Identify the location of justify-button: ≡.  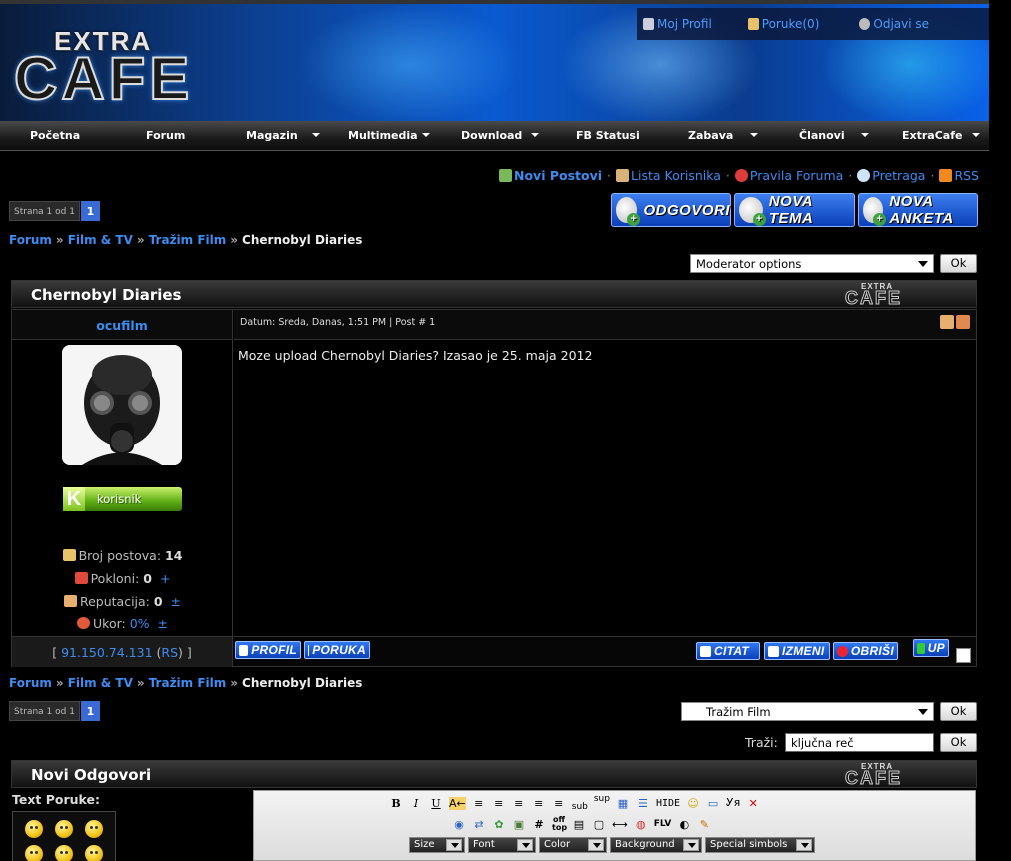
(539, 803).